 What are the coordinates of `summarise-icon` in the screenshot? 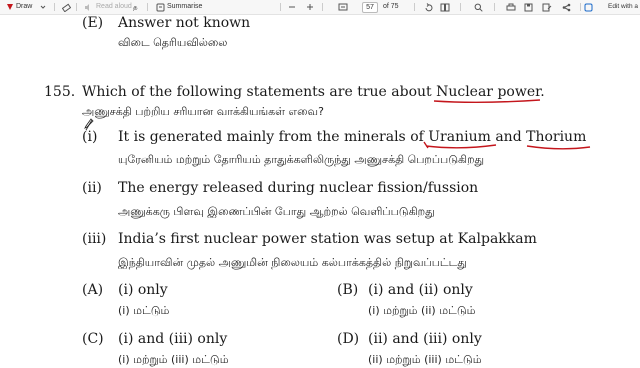 It's located at (160, 7).